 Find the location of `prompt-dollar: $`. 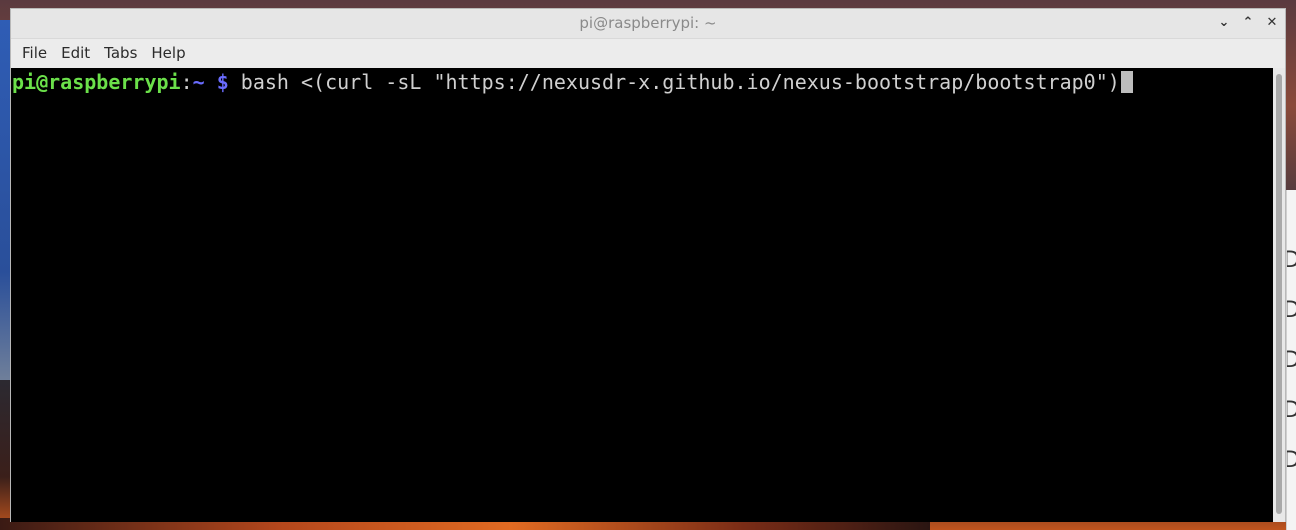

prompt-dollar: $ is located at coordinates (222, 82).